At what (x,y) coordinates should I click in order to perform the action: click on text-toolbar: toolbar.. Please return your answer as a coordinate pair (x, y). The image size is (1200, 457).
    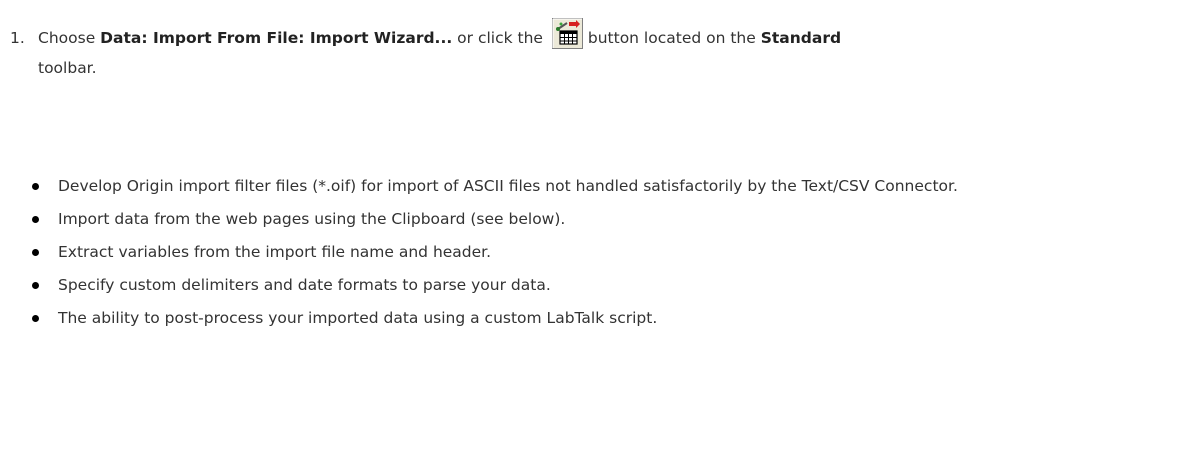
    Looking at the image, I should click on (67, 68).